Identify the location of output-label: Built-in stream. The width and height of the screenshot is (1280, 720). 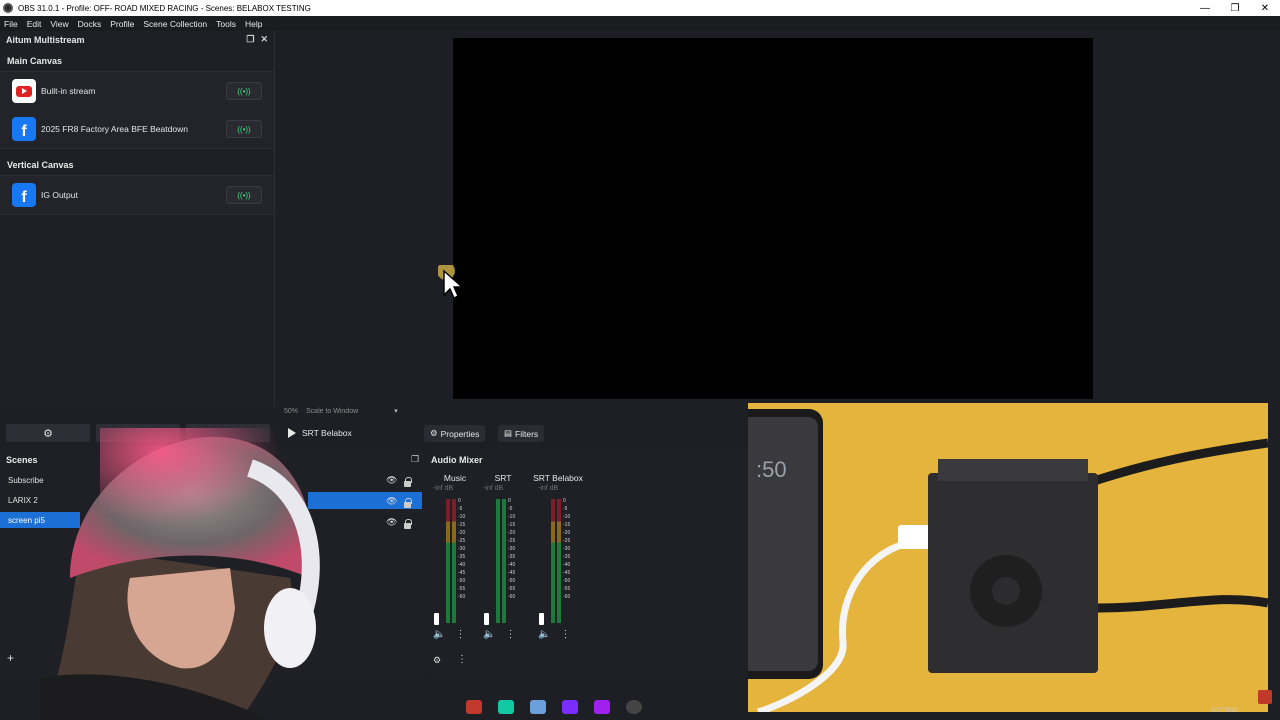
(68, 91).